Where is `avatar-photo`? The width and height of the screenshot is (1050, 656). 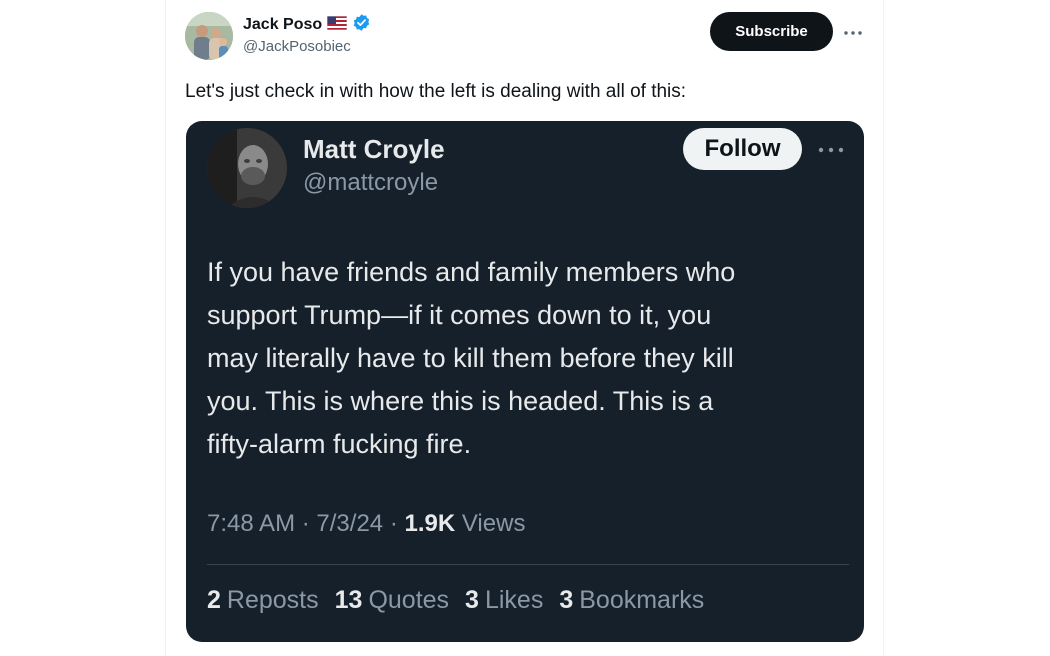
avatar-photo is located at coordinates (209, 36).